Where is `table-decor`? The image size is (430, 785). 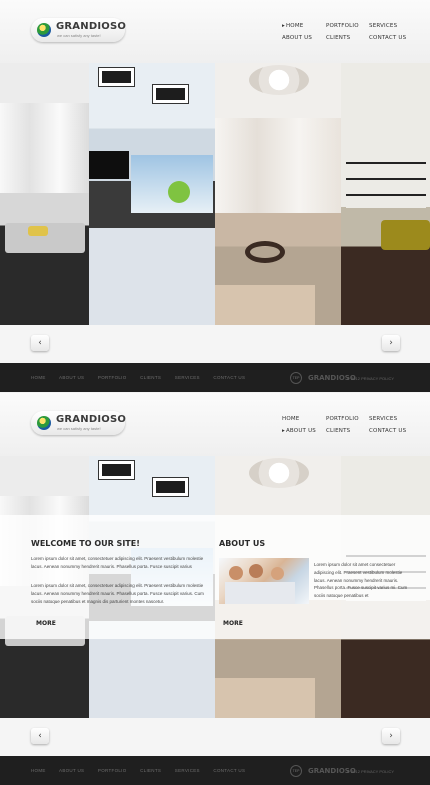
table-decor is located at coordinates (265, 252).